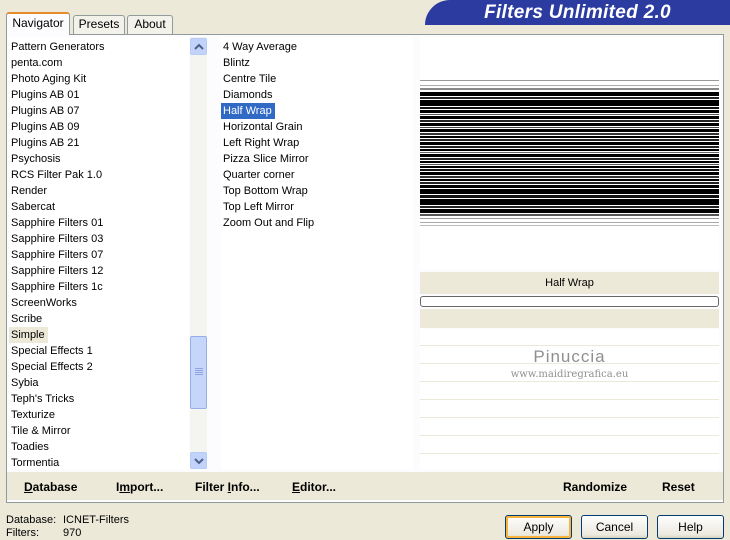  Describe the element at coordinates (266, 159) in the screenshot. I see `list-item: Pizza Slice Mirror` at that location.